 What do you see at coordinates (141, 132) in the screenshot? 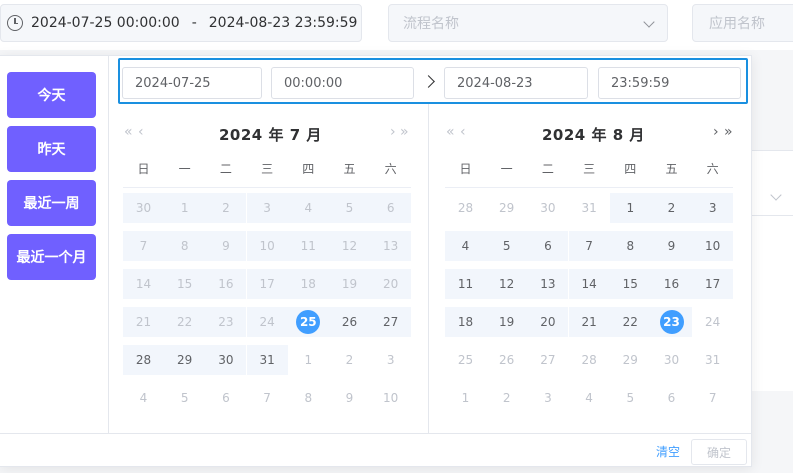
I see `prev-month-icon: ‹` at bounding box center [141, 132].